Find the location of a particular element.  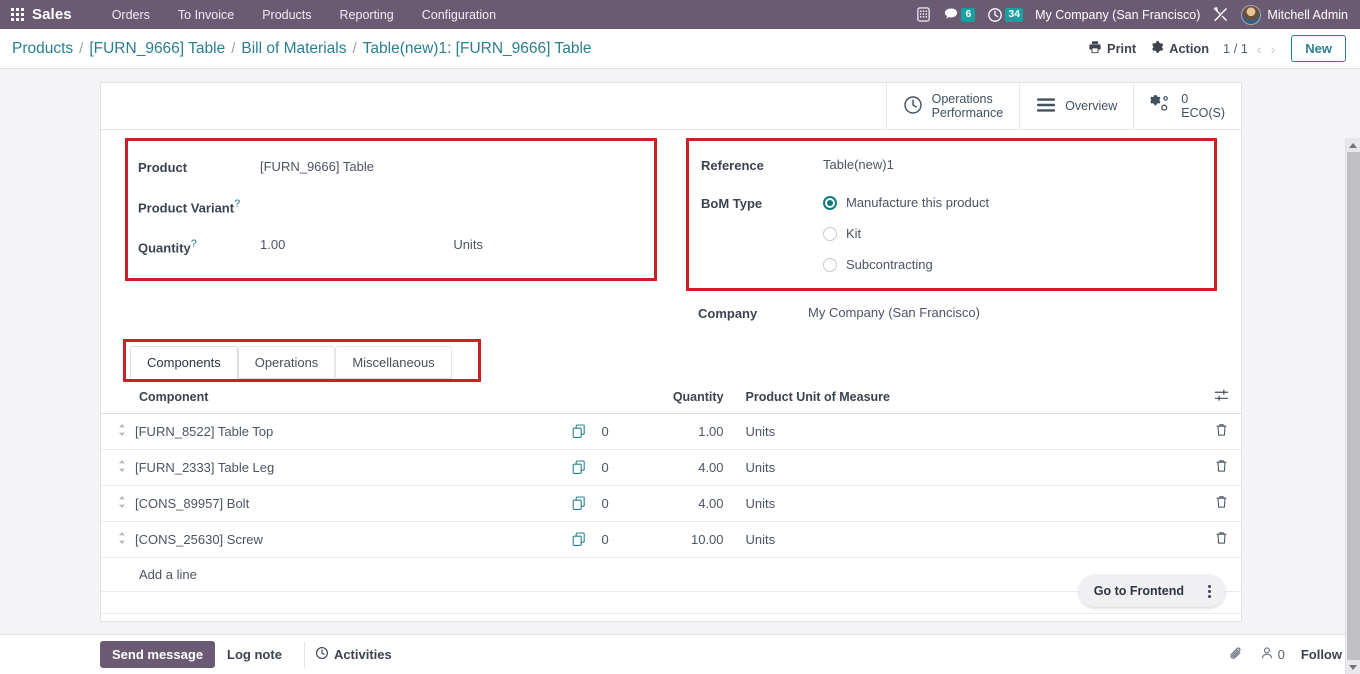

apps-grid-icon is located at coordinates (17, 15).